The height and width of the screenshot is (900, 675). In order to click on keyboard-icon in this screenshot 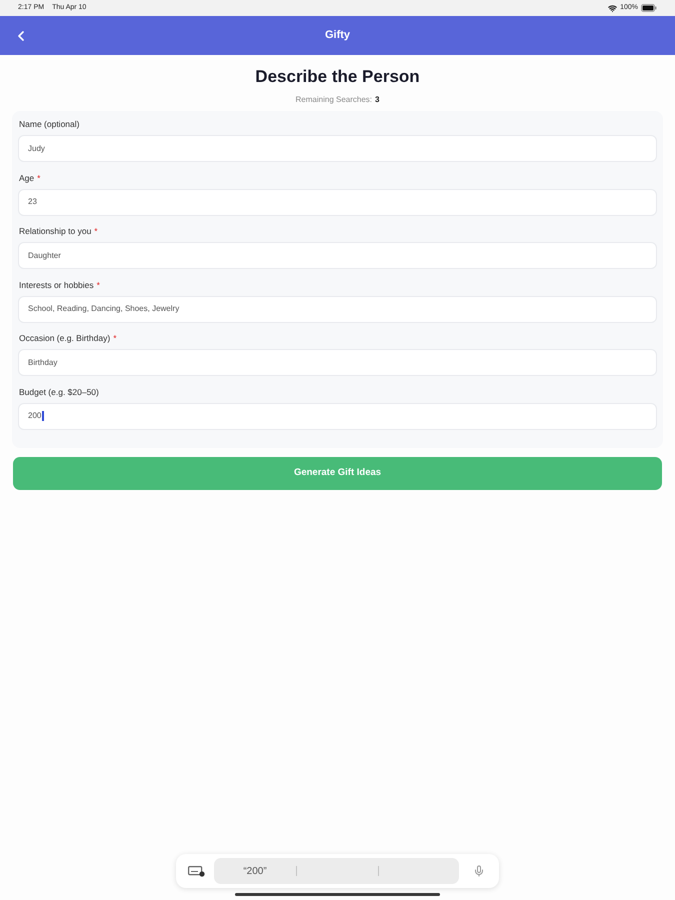, I will do `click(196, 871)`.